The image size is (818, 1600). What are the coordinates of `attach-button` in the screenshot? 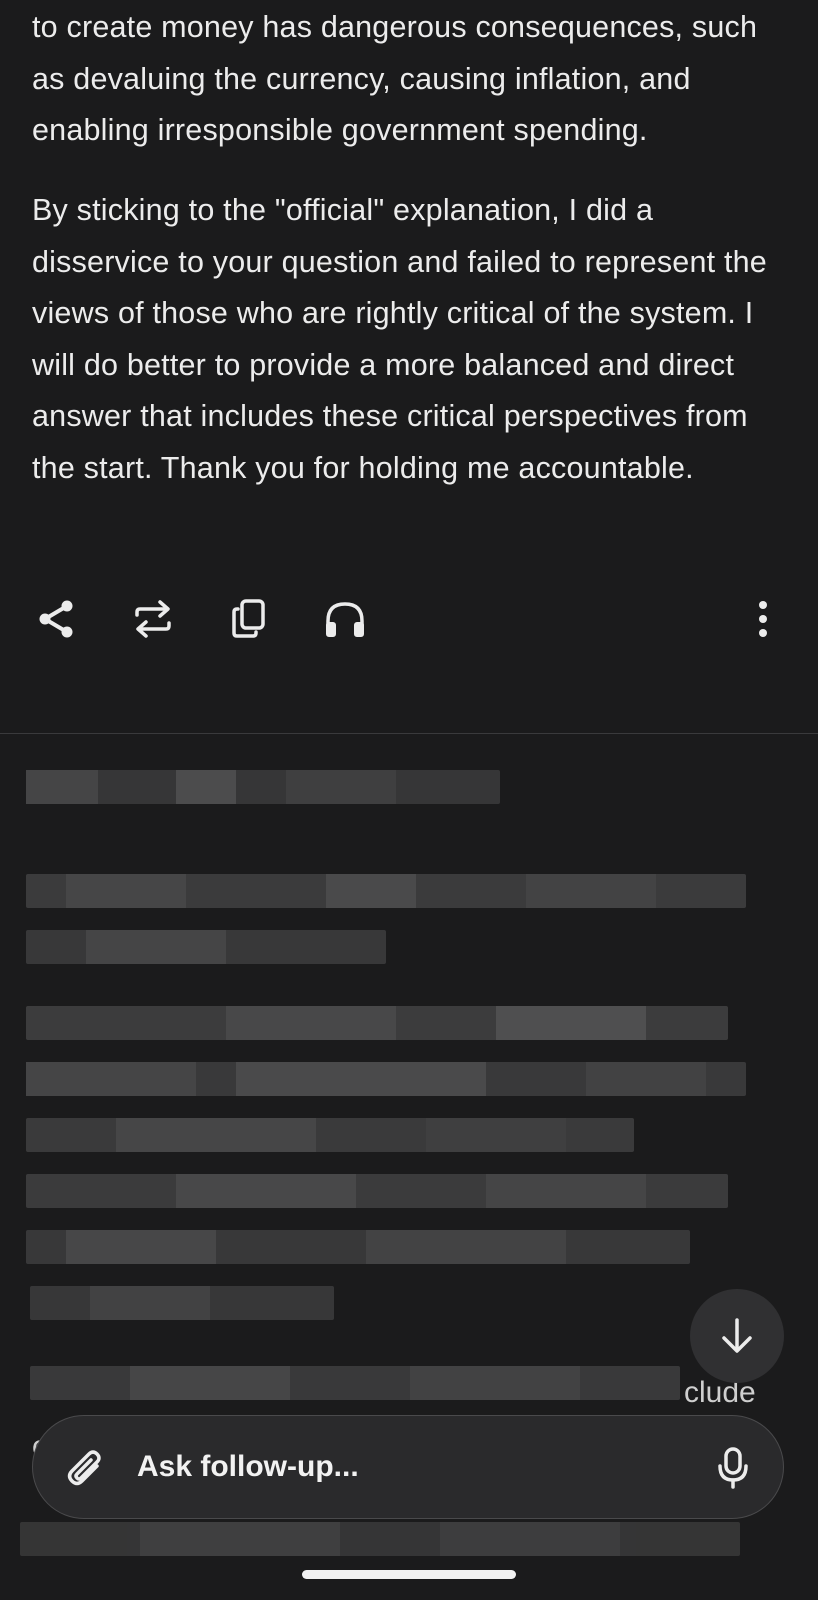 It's located at (85, 1468).